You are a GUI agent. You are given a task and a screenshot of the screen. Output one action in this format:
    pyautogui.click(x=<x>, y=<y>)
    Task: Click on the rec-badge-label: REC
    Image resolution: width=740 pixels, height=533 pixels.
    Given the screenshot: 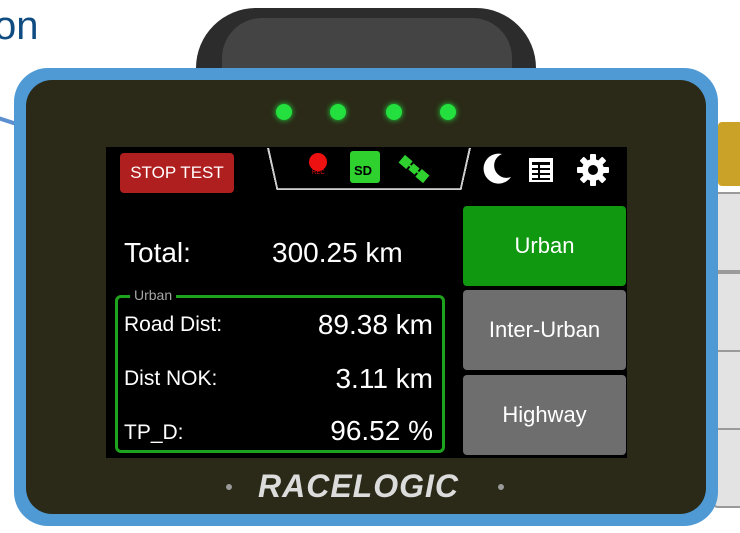 What is the action you would take?
    pyautogui.click(x=318, y=173)
    